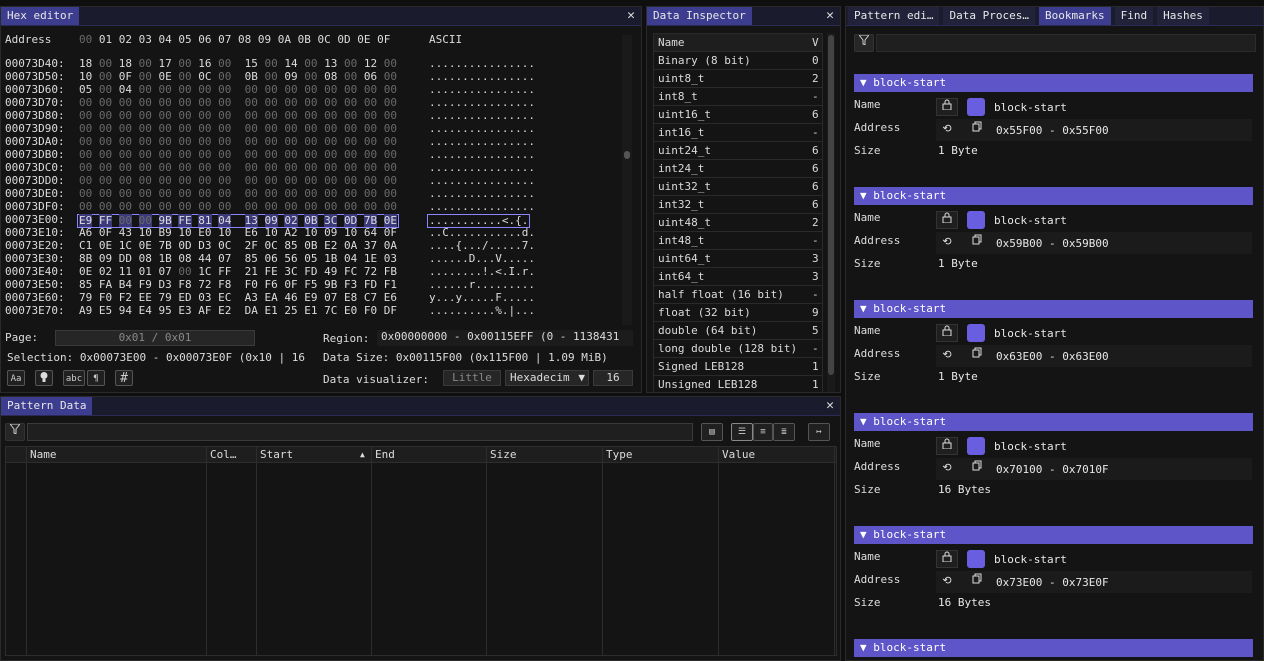 The width and height of the screenshot is (1264, 661). Describe the element at coordinates (482, 233) in the screenshot. I see `row-ascii: ..C...........d.` at that location.